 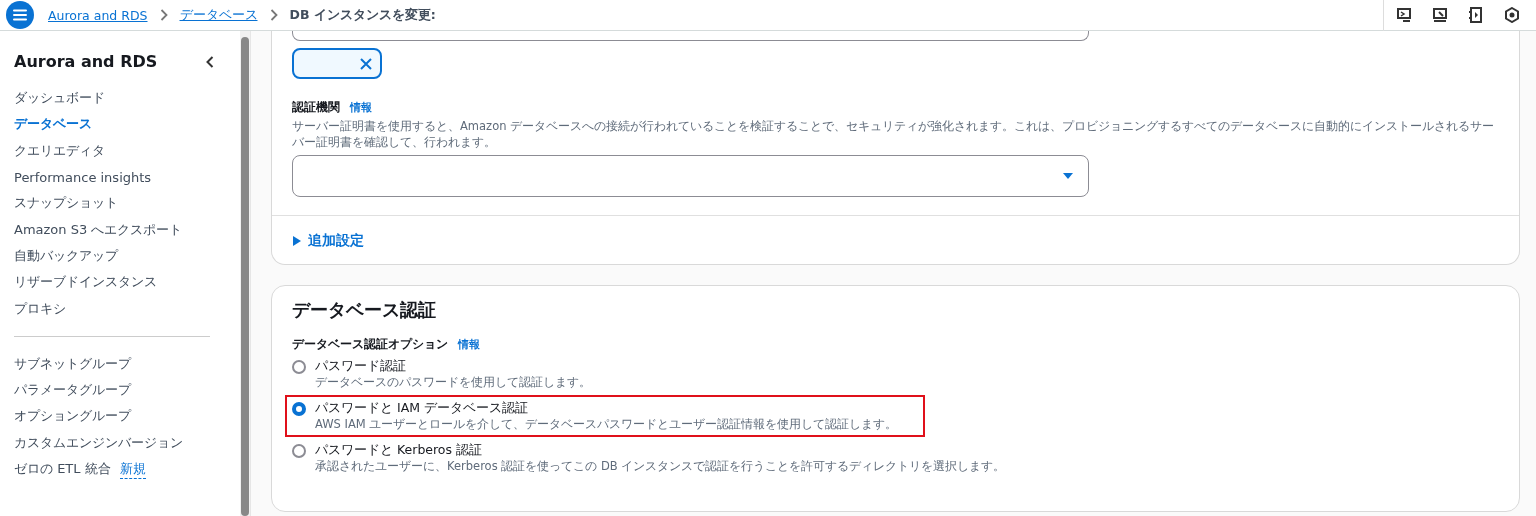 What do you see at coordinates (210, 61) in the screenshot?
I see `collapse-icon` at bounding box center [210, 61].